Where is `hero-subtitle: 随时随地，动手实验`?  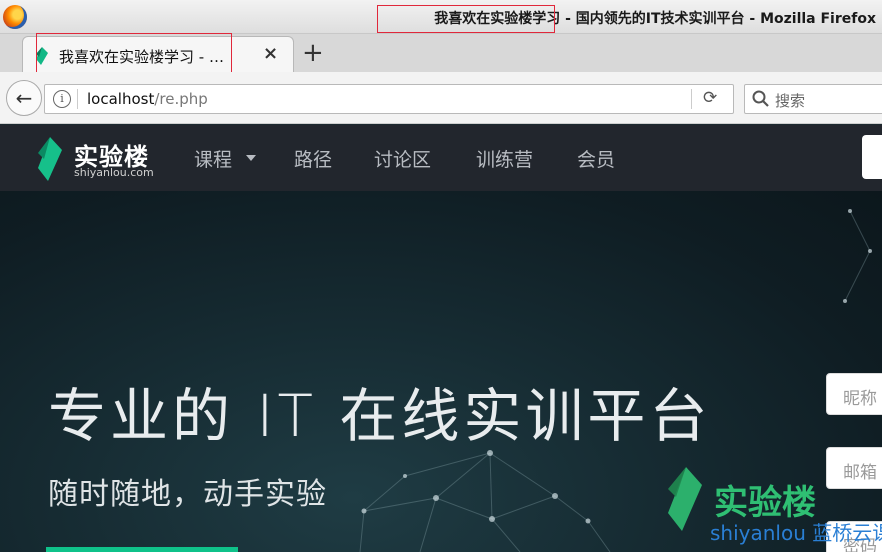 hero-subtitle: 随时随地，动手实验 is located at coordinates (187, 494).